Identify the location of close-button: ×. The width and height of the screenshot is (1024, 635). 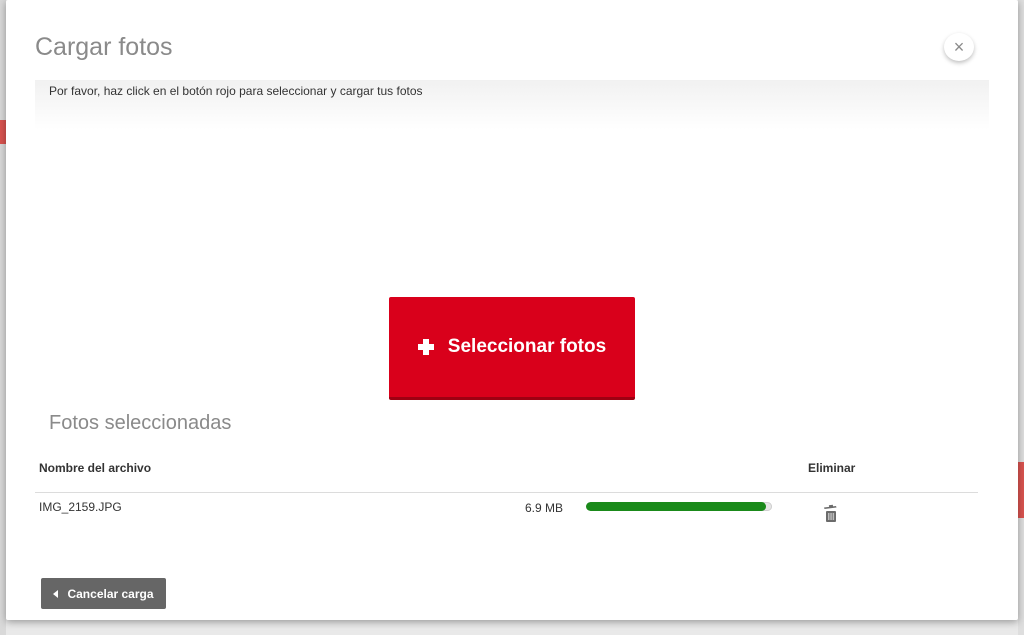
(959, 47).